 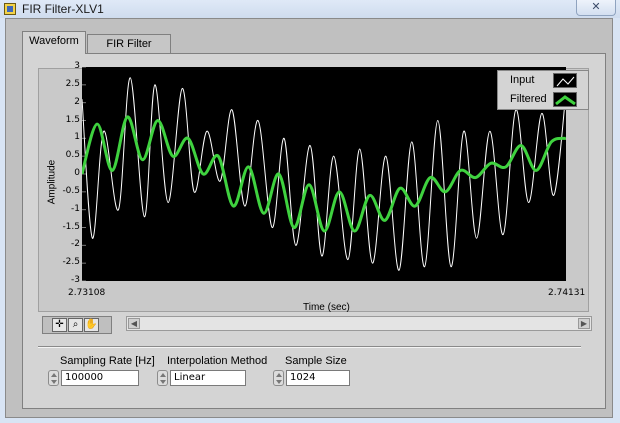 I want to click on controls-divider, so click(x=309, y=347).